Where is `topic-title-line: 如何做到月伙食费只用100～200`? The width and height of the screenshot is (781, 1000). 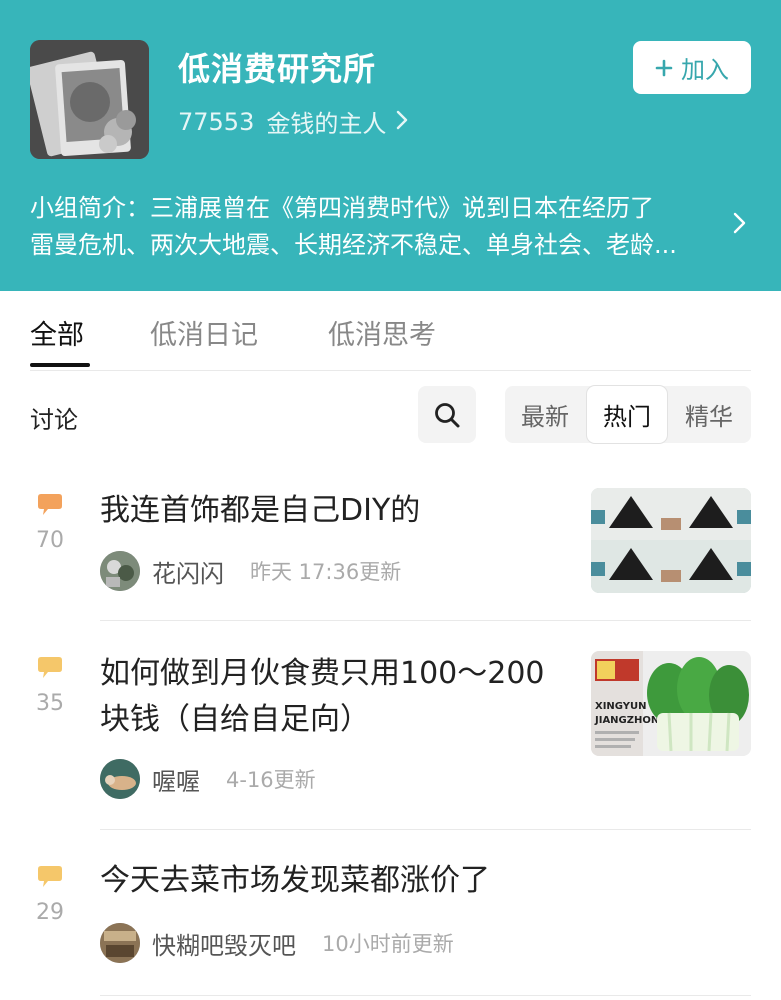 topic-title-line: 如何做到月伙食费只用100～200 is located at coordinates (322, 673).